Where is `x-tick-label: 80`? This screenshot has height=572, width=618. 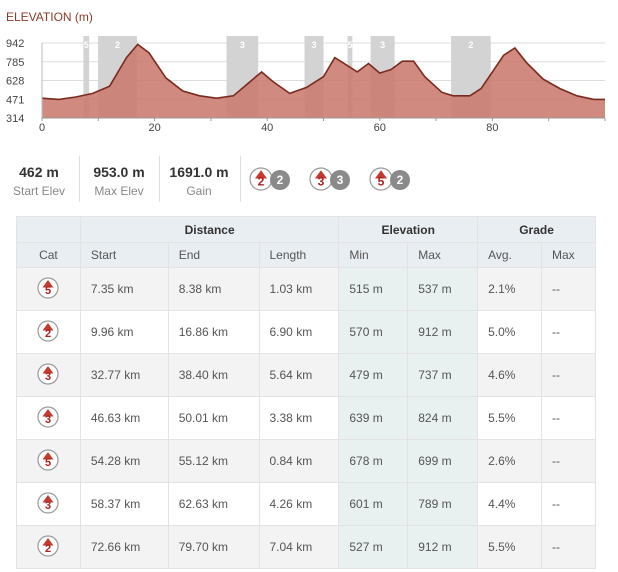
x-tick-label: 80 is located at coordinates (492, 128).